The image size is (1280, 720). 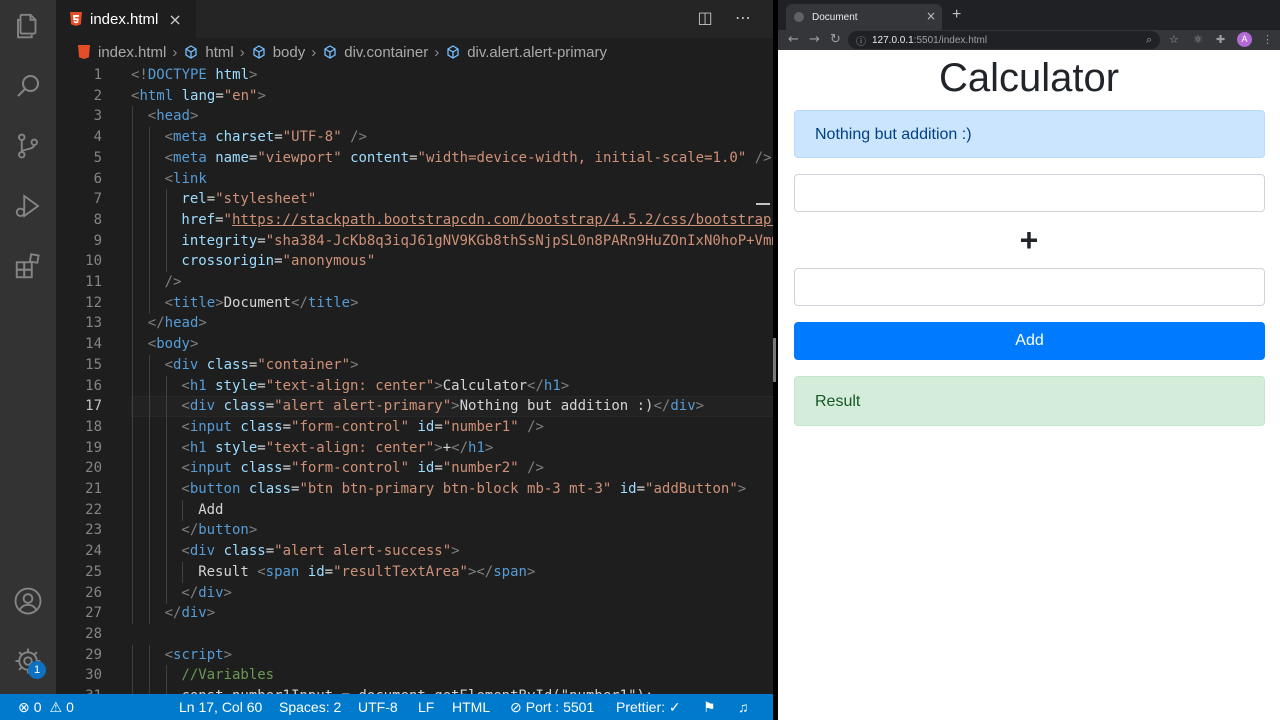 I want to click on indentation: Spaces: 2, so click(x=310, y=707).